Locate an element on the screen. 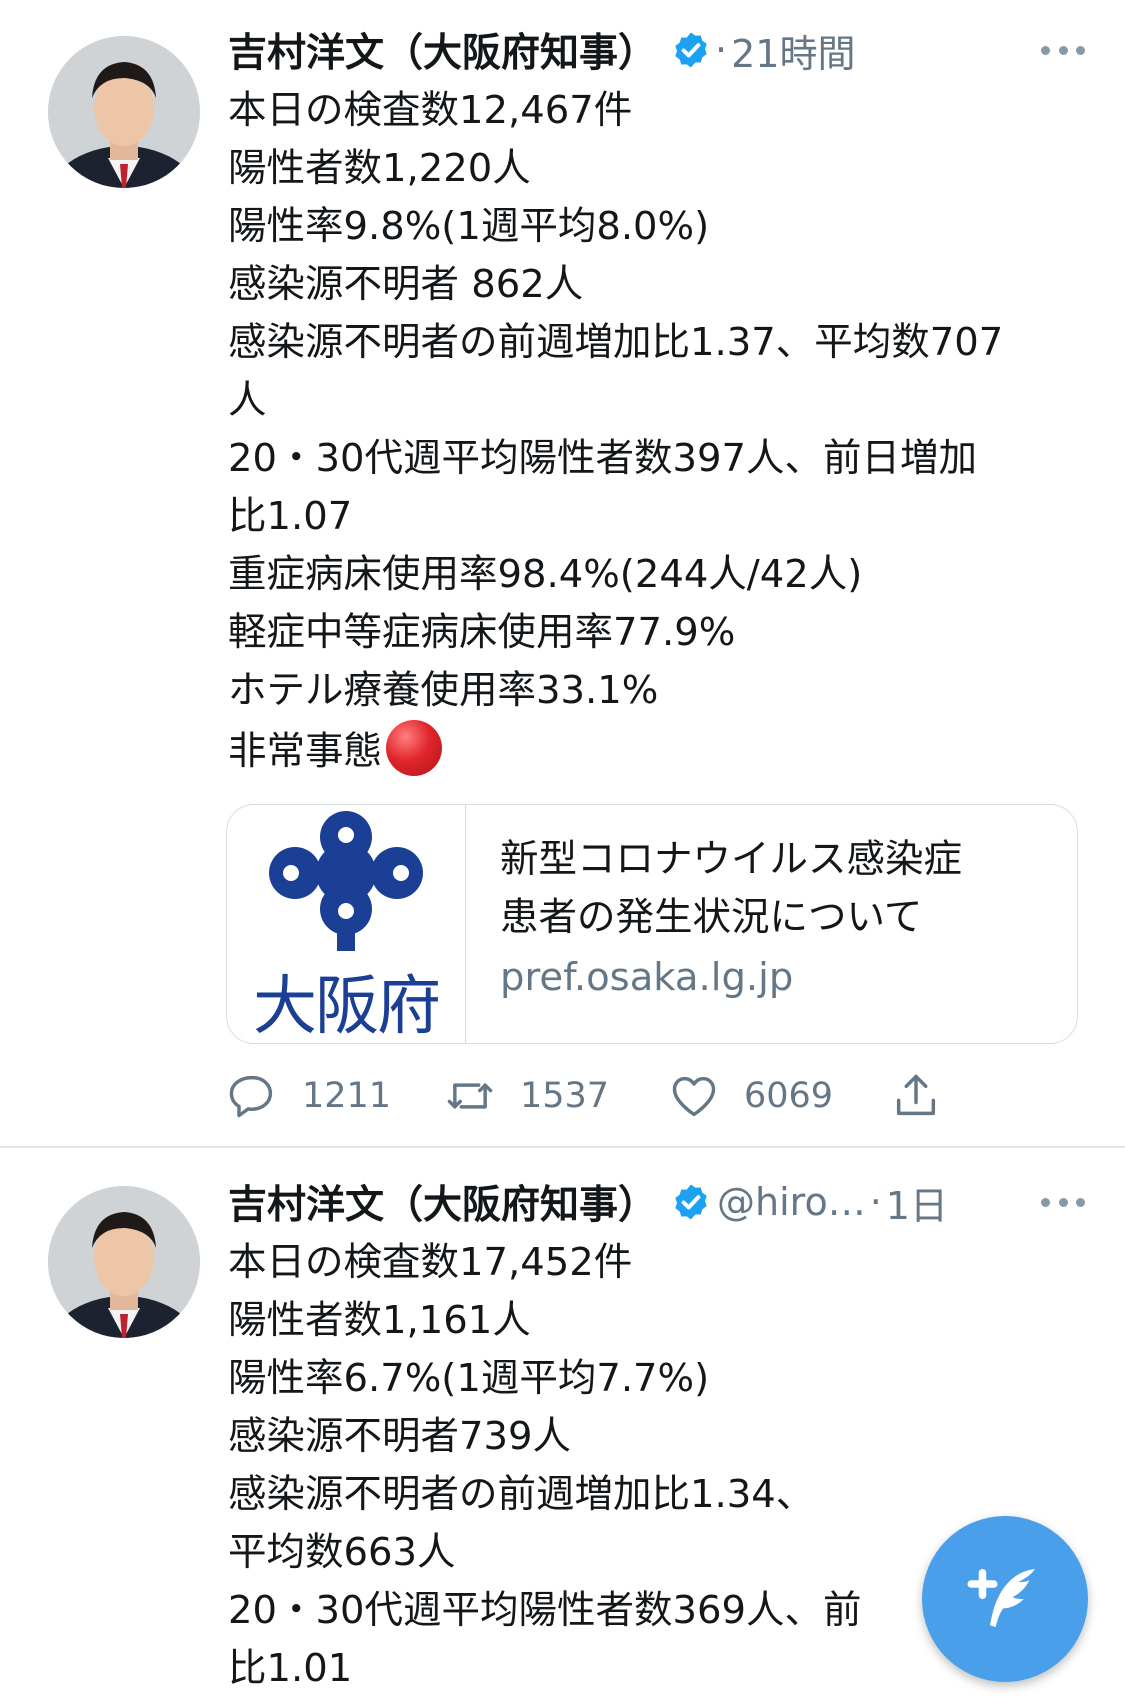 The width and height of the screenshot is (1125, 1703). share-button is located at coordinates (916, 1096).